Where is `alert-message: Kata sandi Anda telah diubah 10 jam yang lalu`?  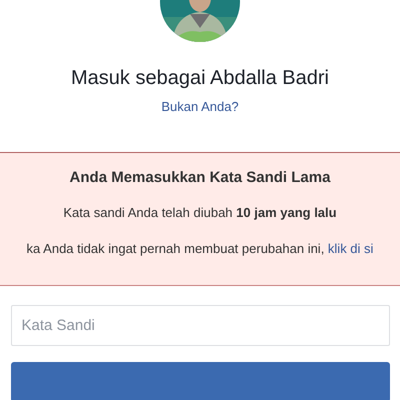
alert-message: Kata sandi Anda telah diubah 10 jam yang lalu is located at coordinates (200, 213).